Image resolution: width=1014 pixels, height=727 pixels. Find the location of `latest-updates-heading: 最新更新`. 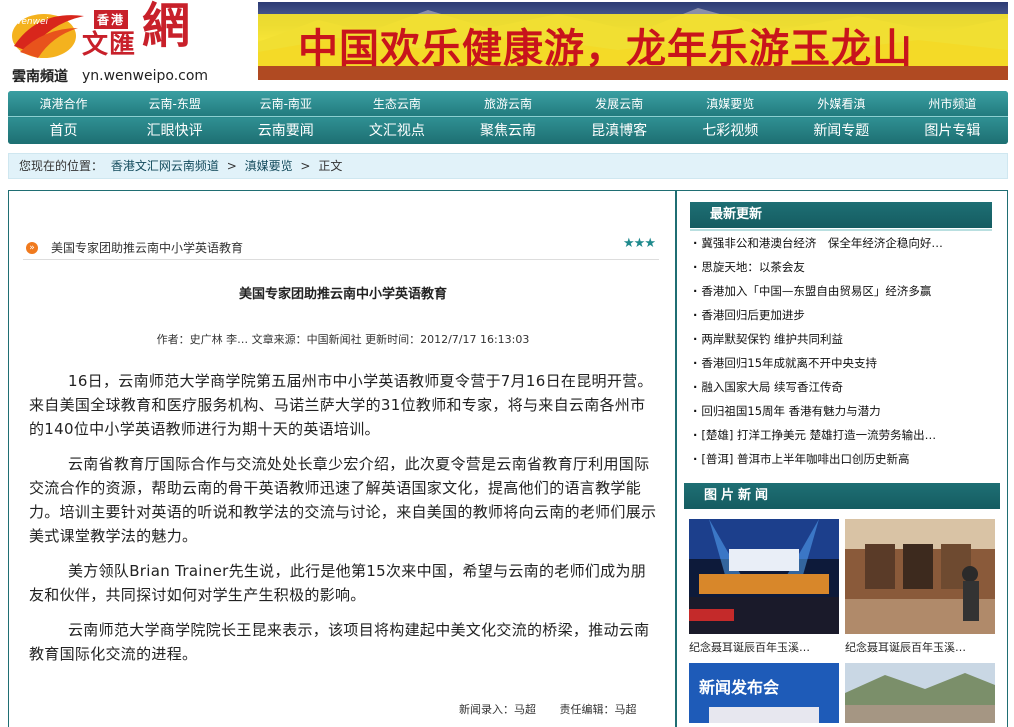

latest-updates-heading: 最新更新 is located at coordinates (841, 216).